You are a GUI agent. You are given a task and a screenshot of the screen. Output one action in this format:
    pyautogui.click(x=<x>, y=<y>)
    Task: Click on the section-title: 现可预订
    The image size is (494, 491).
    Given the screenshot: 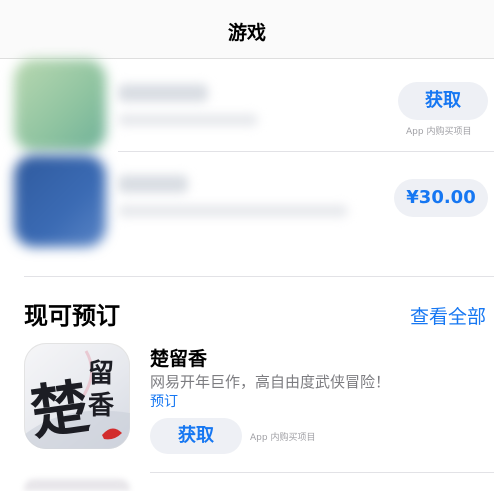 What is the action you would take?
    pyautogui.click(x=72, y=316)
    